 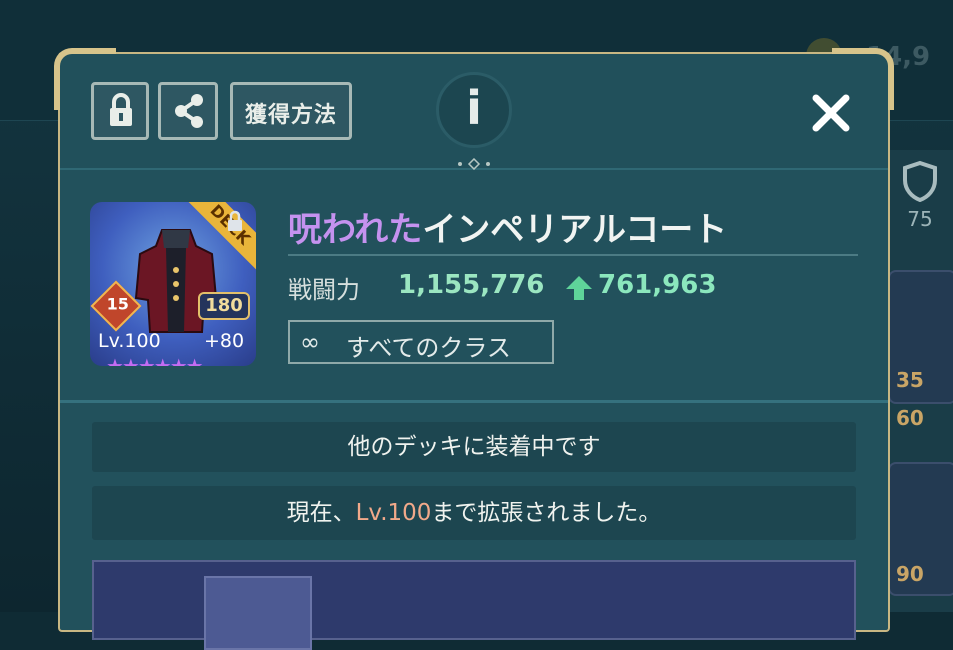 I want to click on lock-button, so click(x=120, y=111).